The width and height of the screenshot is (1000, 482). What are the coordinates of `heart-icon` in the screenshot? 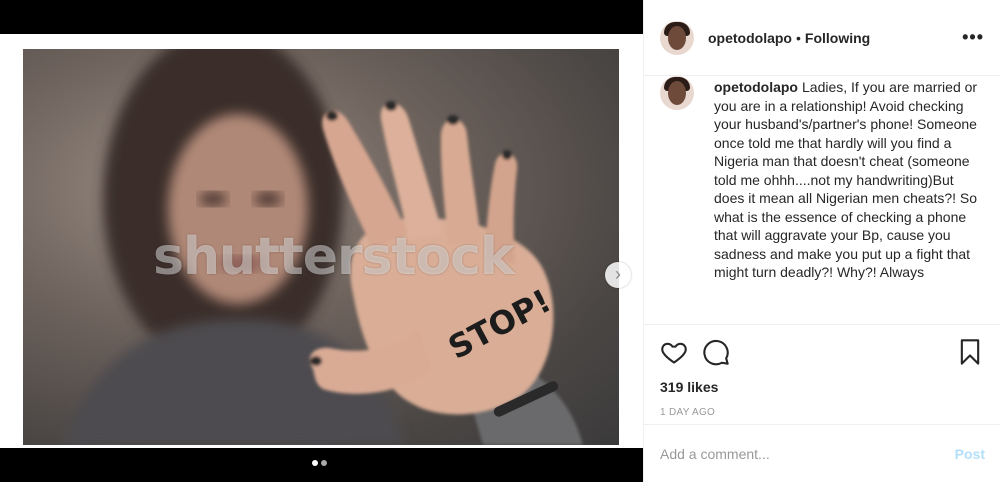 It's located at (674, 352).